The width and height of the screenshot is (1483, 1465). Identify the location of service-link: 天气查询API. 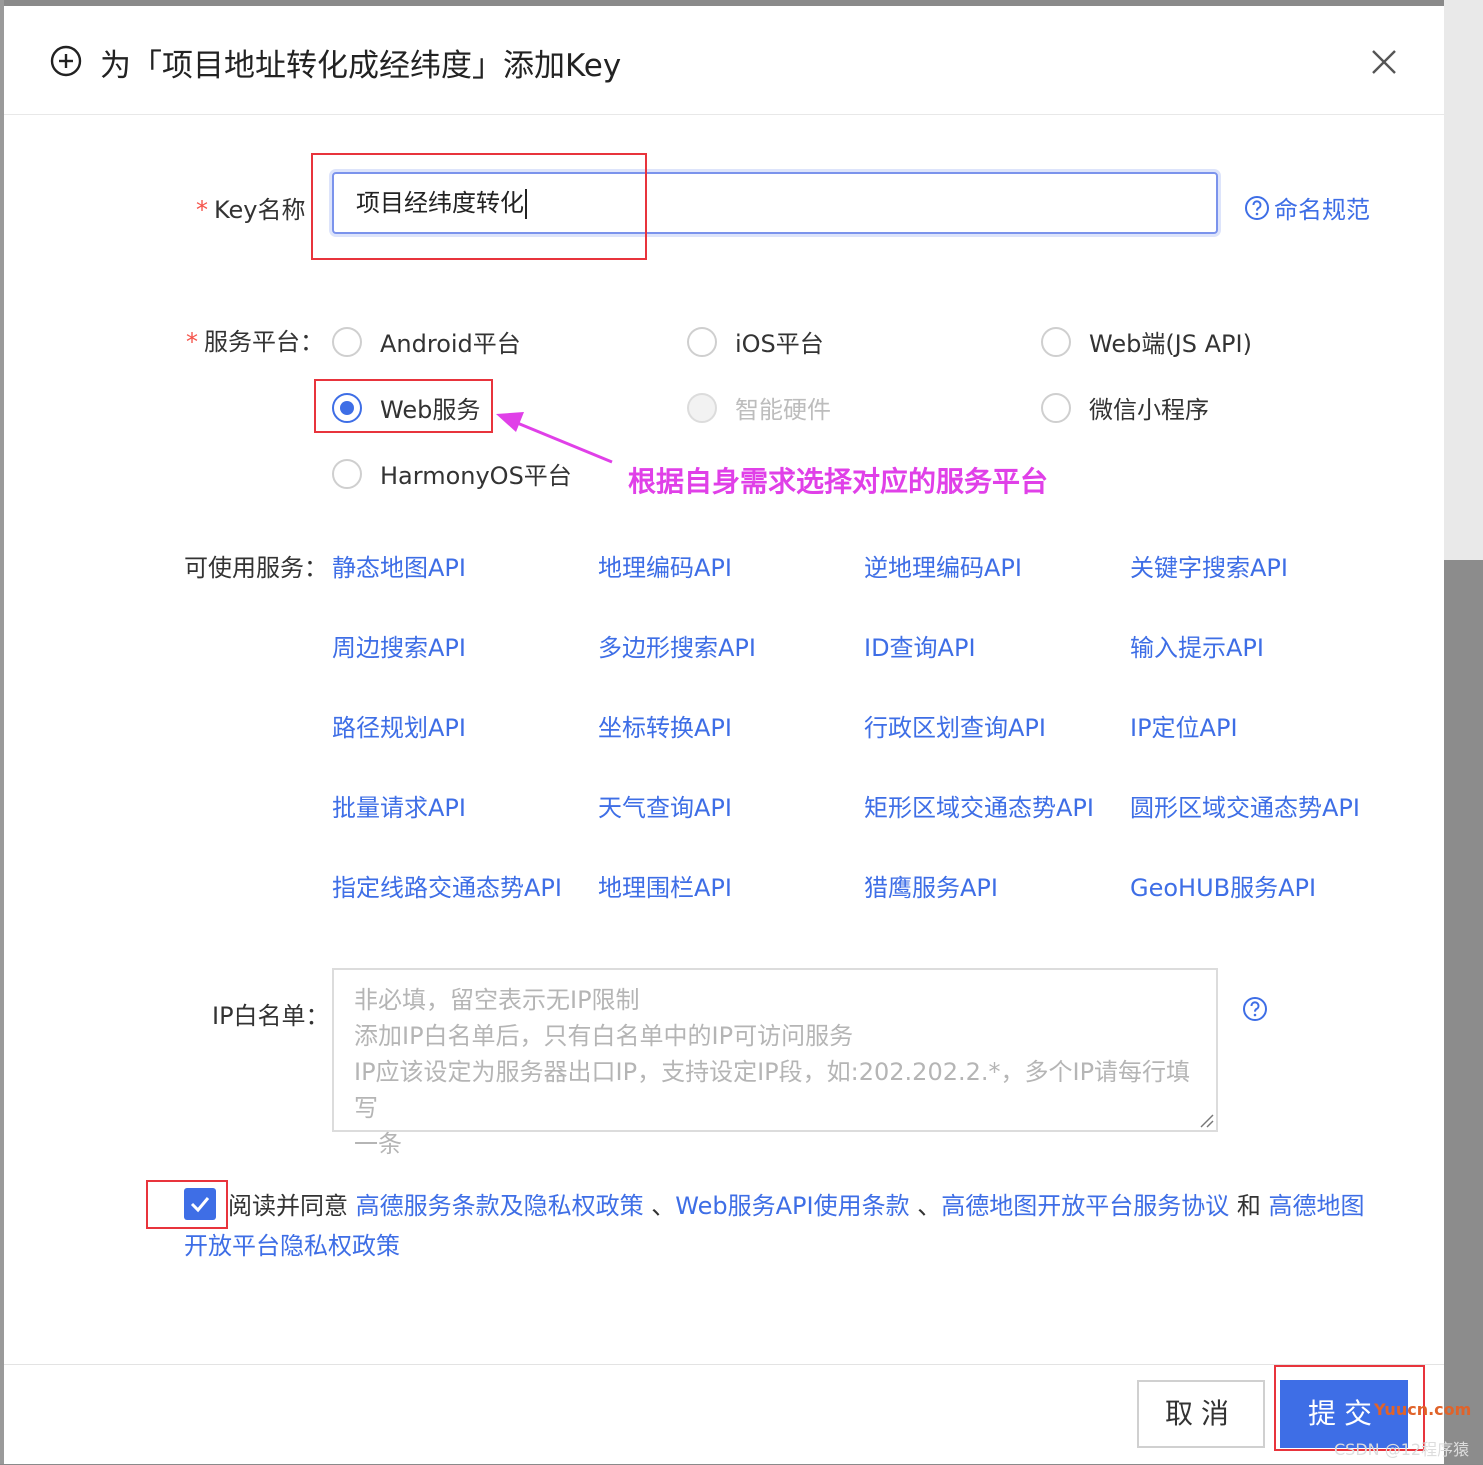
(665, 805).